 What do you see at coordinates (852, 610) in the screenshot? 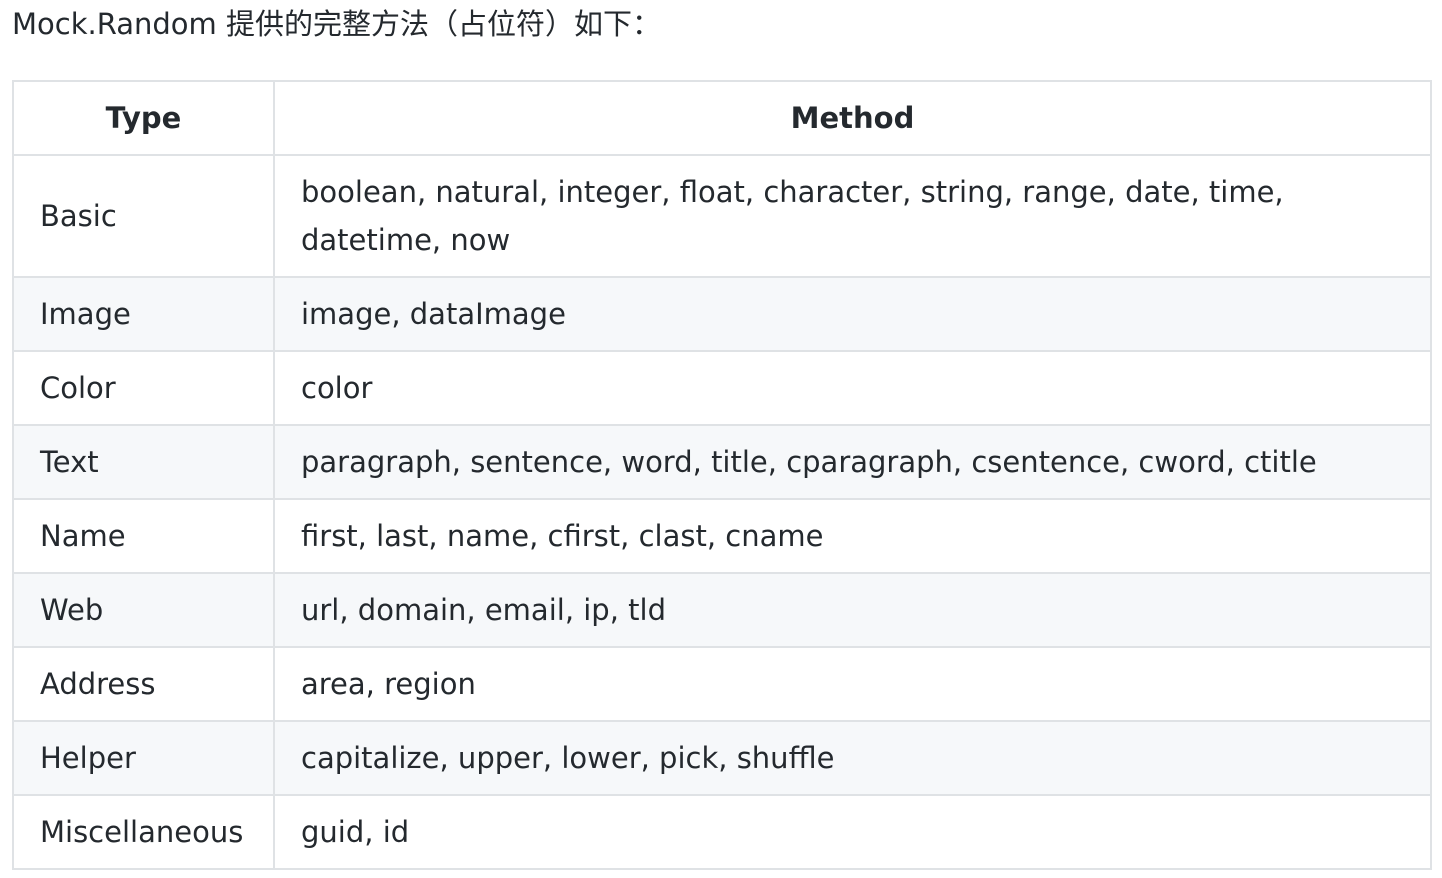
I see `methods-cell: url, domain, email, ip, tld` at bounding box center [852, 610].